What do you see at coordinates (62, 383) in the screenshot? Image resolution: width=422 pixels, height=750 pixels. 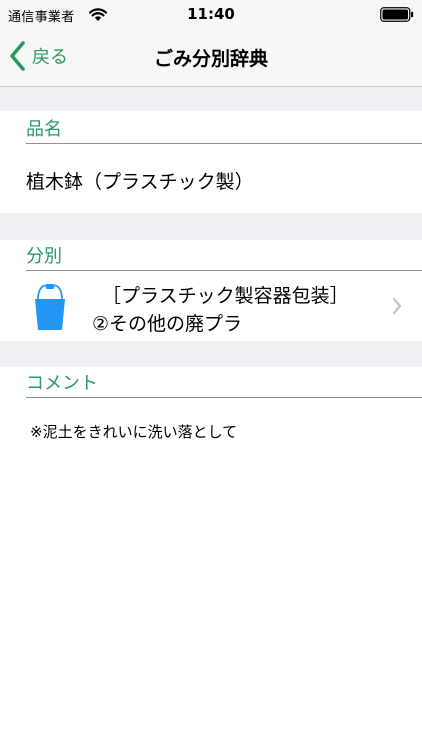 I see `comment-header-label: コメント` at bounding box center [62, 383].